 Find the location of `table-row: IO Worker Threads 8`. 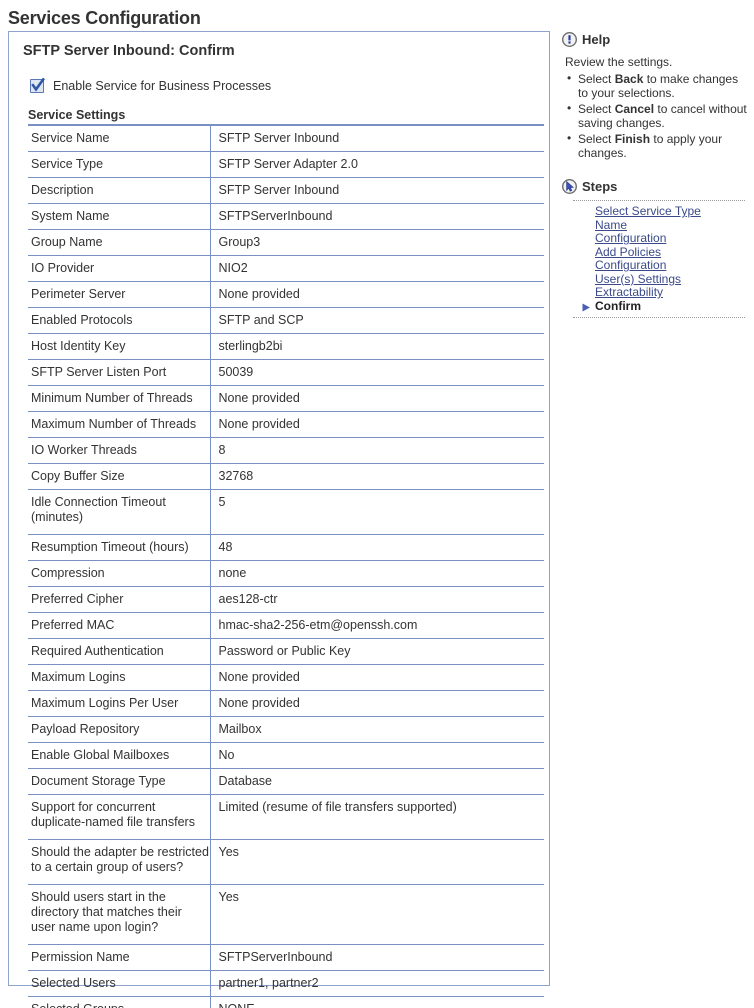

table-row: IO Worker Threads 8 is located at coordinates (286, 450).